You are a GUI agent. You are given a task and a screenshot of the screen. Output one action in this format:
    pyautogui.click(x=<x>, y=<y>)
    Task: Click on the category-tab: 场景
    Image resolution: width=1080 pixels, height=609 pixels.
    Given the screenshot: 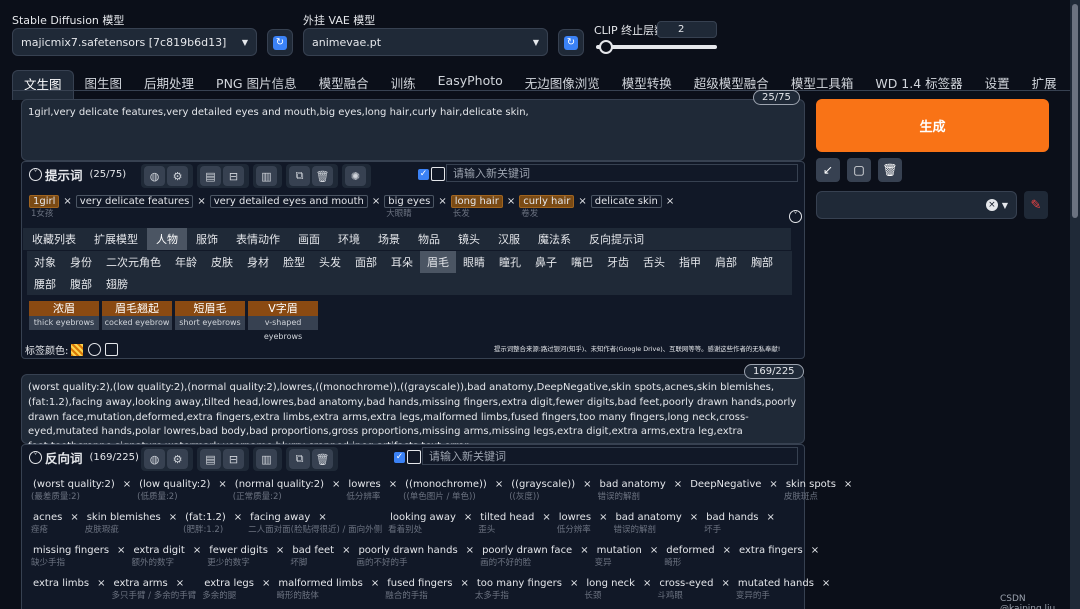 What is the action you would take?
    pyautogui.click(x=389, y=239)
    